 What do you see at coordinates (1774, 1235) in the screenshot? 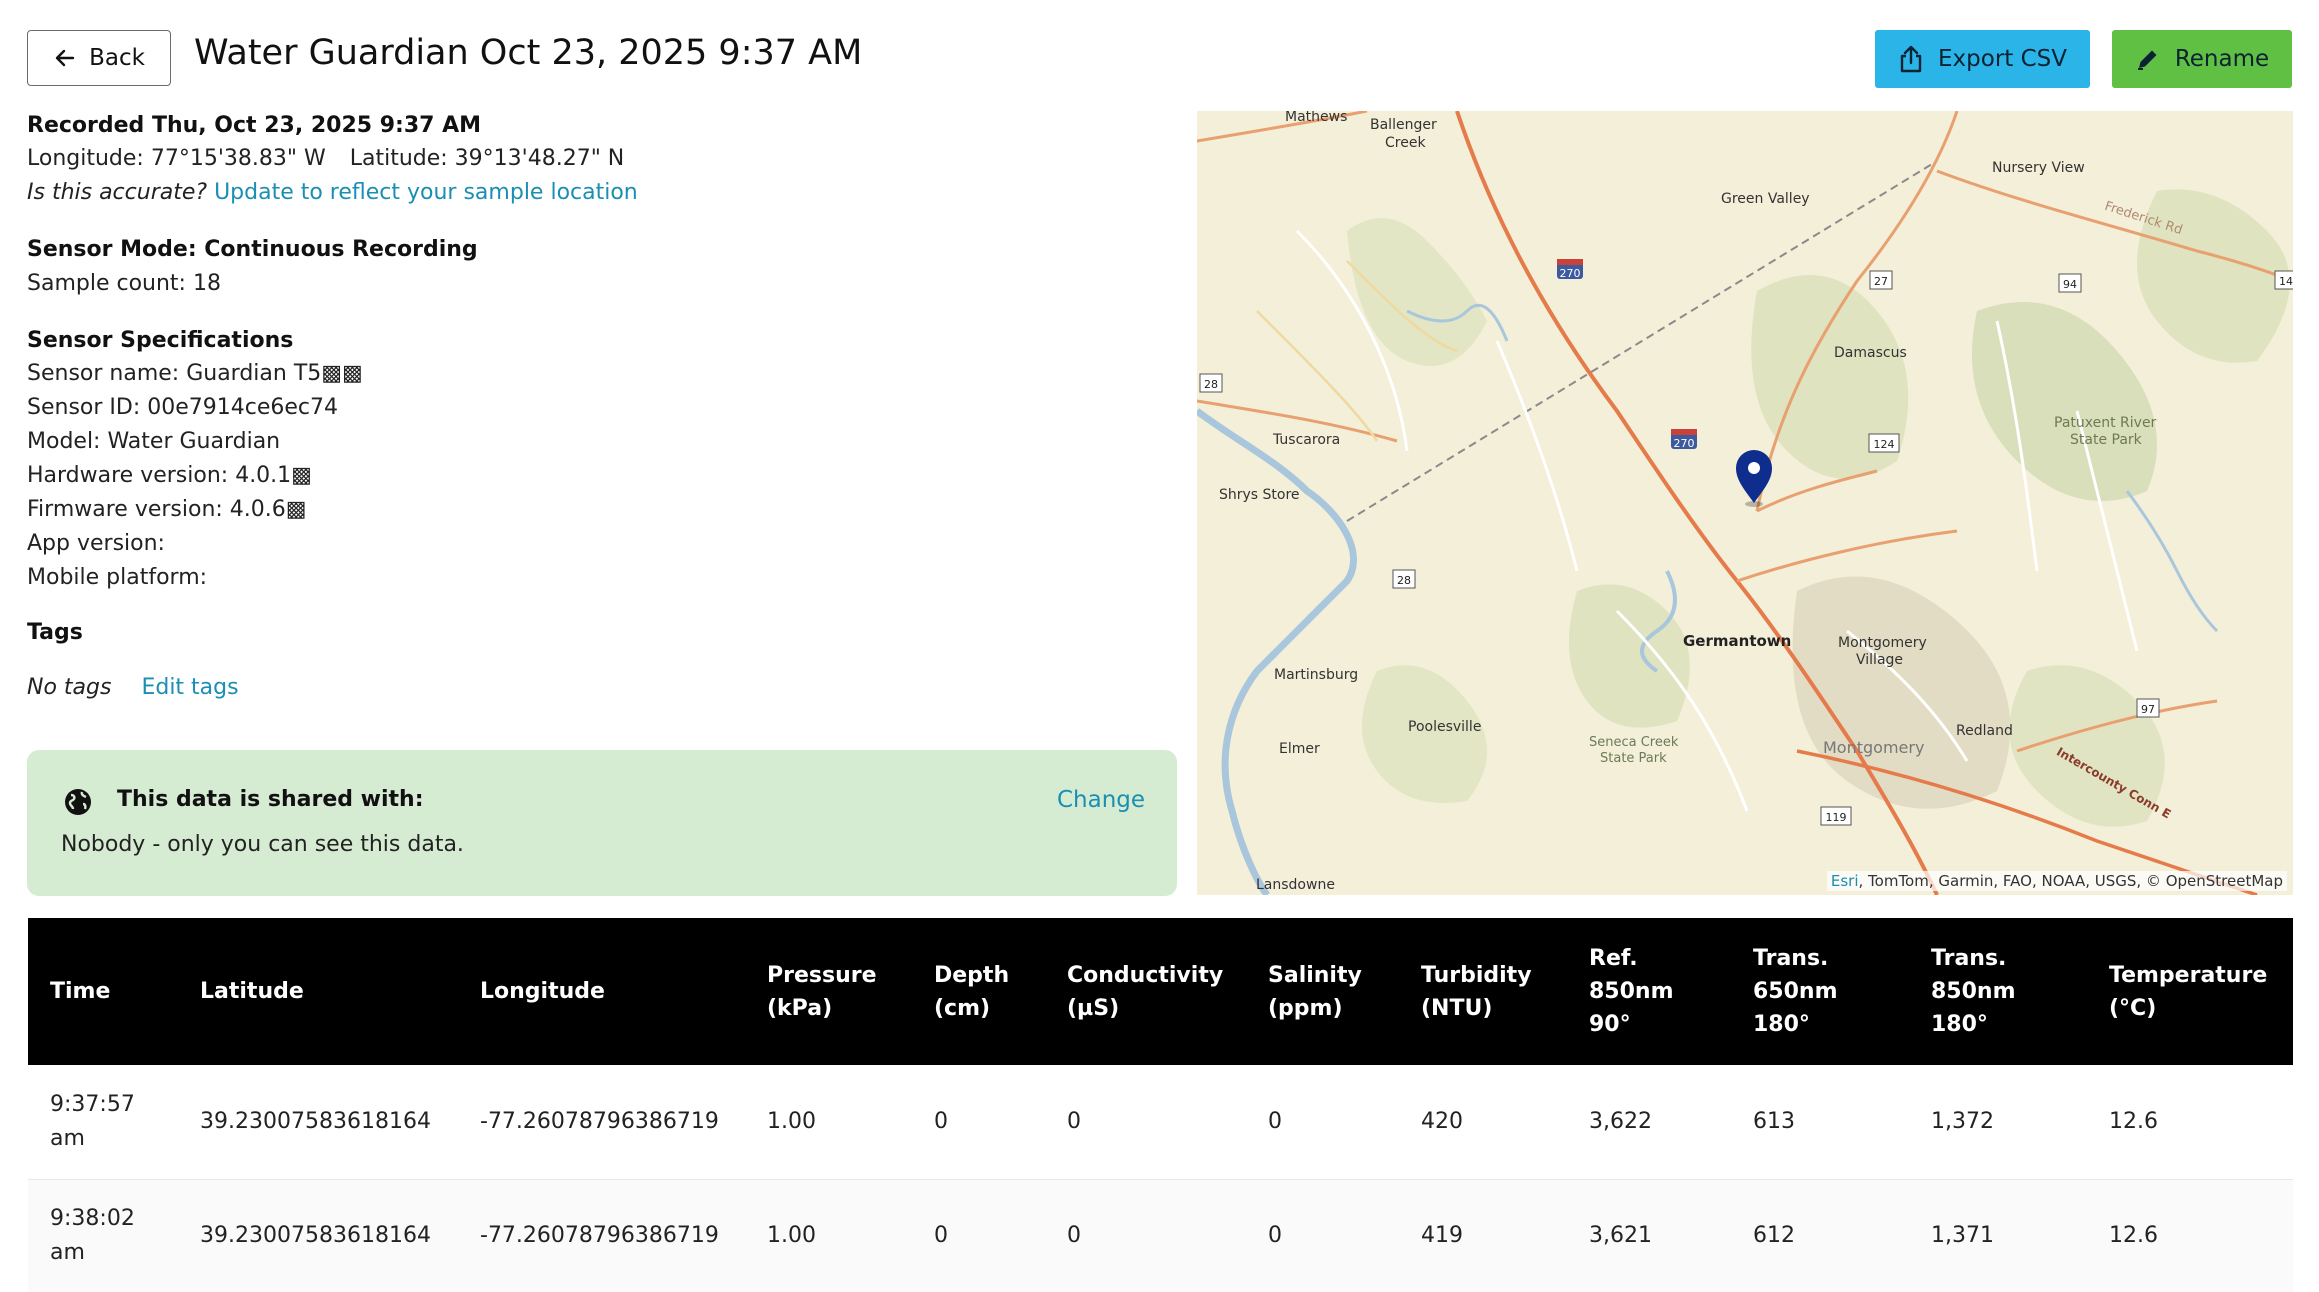
I see `table-cell: 612` at bounding box center [1774, 1235].